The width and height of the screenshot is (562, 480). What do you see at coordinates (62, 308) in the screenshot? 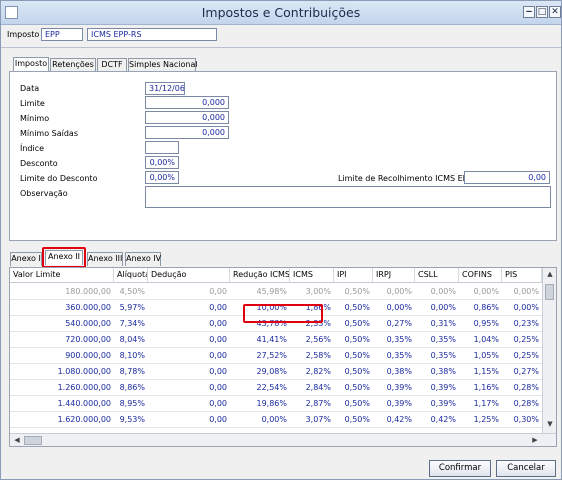
I see `cell-valor-limite: 360.000,00` at bounding box center [62, 308].